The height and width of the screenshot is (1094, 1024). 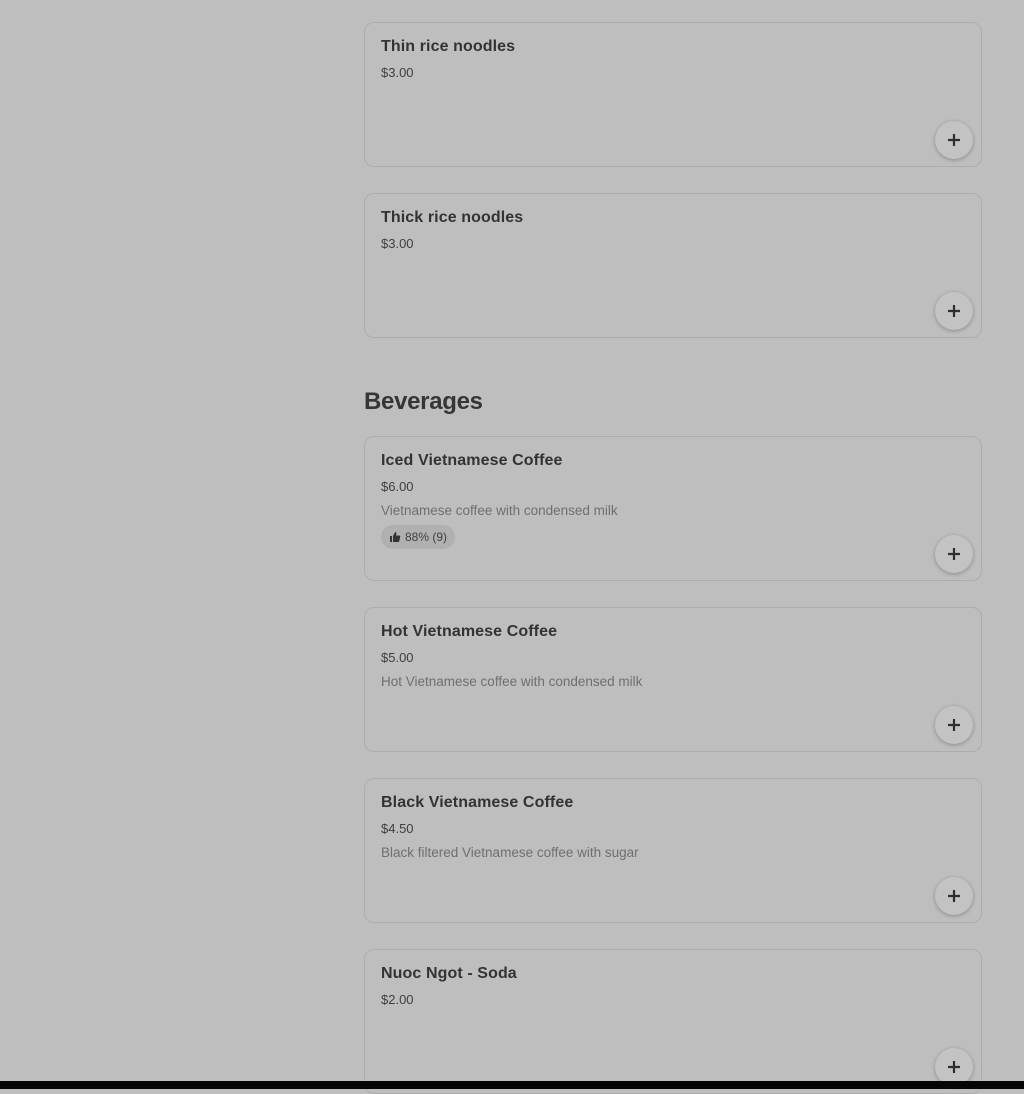 What do you see at coordinates (397, 828) in the screenshot?
I see `item-price: $4.50` at bounding box center [397, 828].